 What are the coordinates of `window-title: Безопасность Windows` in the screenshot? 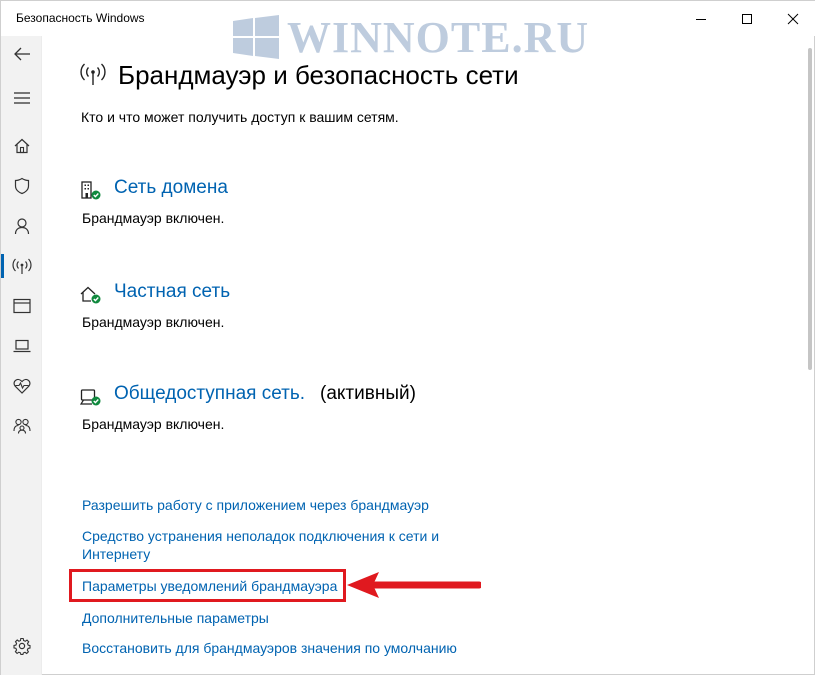 It's located at (80, 18).